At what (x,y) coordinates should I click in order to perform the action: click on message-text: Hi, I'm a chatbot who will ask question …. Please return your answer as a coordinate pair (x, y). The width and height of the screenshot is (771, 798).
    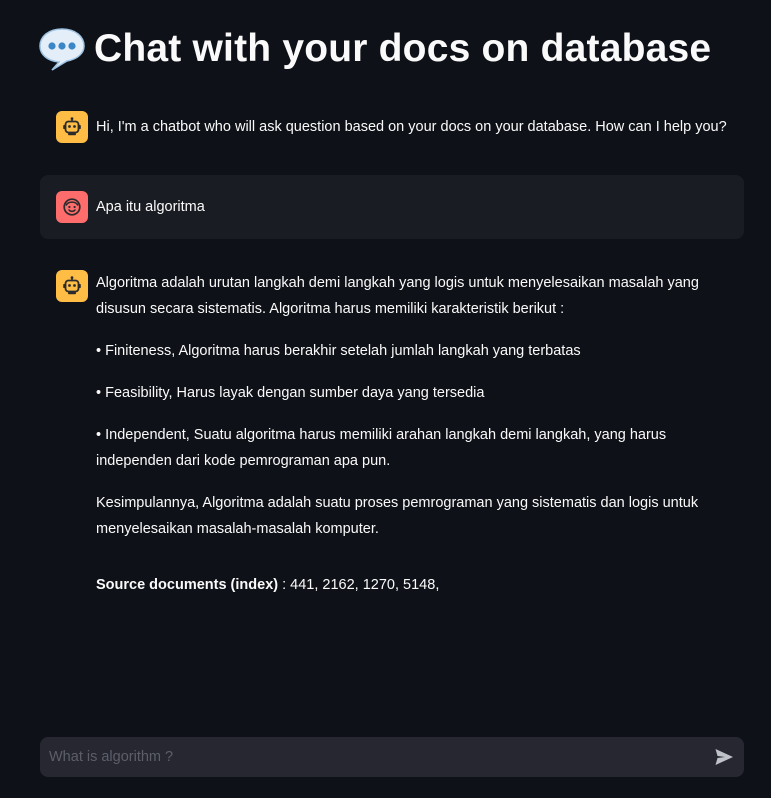
    Looking at the image, I should click on (420, 127).